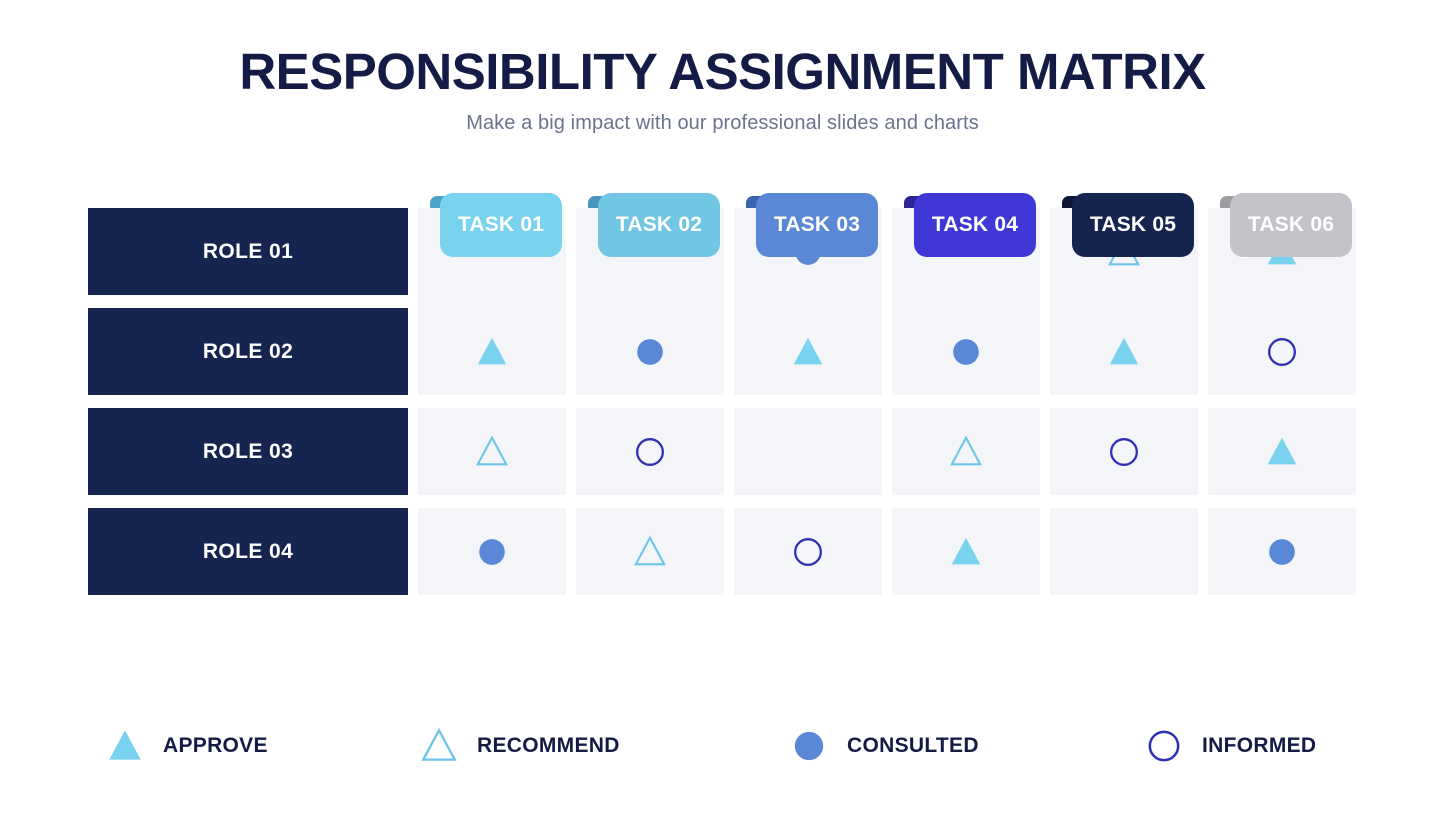 The image size is (1445, 813). I want to click on matrix-cell-r4-c2, so click(650, 551).